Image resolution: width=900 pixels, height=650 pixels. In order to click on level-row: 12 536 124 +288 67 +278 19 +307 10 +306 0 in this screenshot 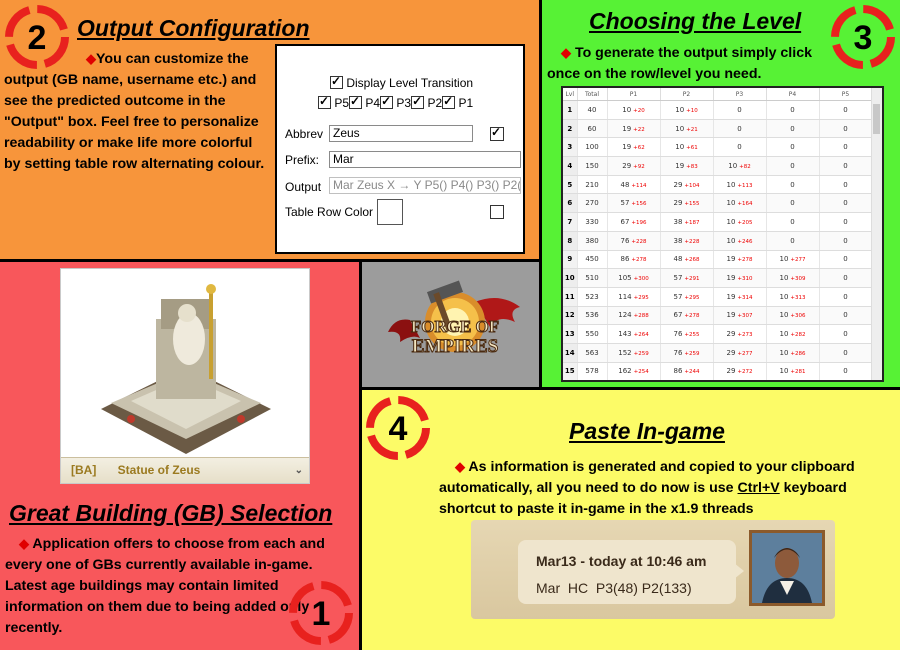, I will do `click(718, 316)`.